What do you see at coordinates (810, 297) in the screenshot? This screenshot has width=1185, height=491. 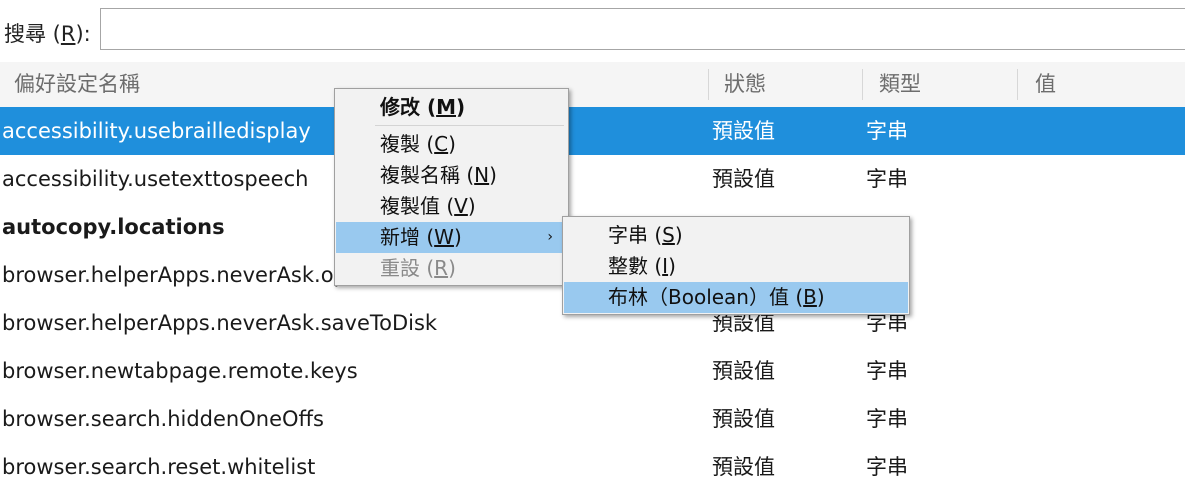 I see `menu-item-accesskey: B` at bounding box center [810, 297].